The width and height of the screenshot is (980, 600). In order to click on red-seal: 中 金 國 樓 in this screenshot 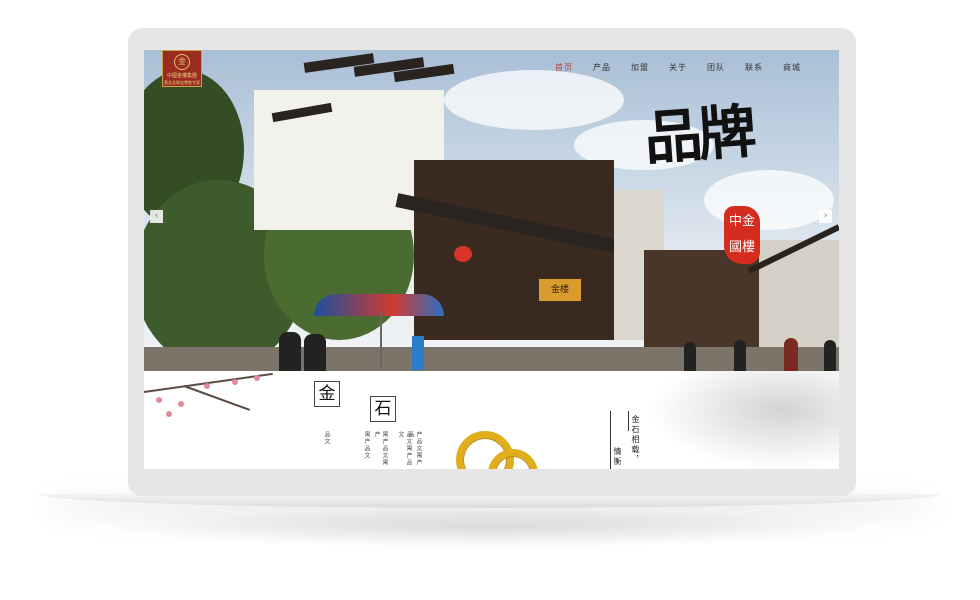, I will do `click(742, 235)`.